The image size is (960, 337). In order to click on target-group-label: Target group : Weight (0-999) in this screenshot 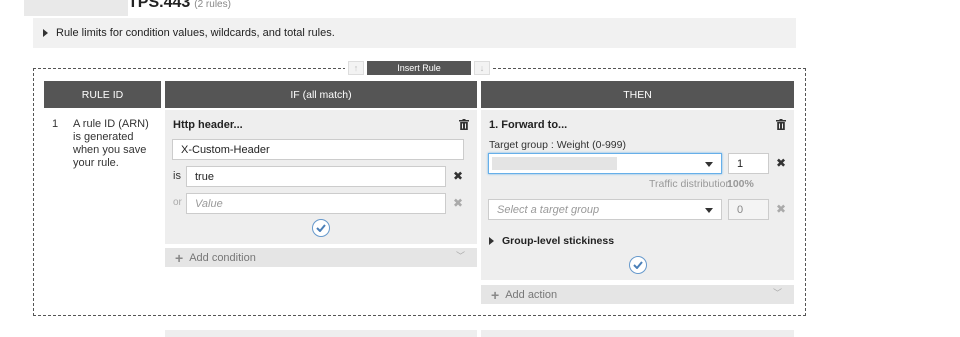, I will do `click(557, 145)`.